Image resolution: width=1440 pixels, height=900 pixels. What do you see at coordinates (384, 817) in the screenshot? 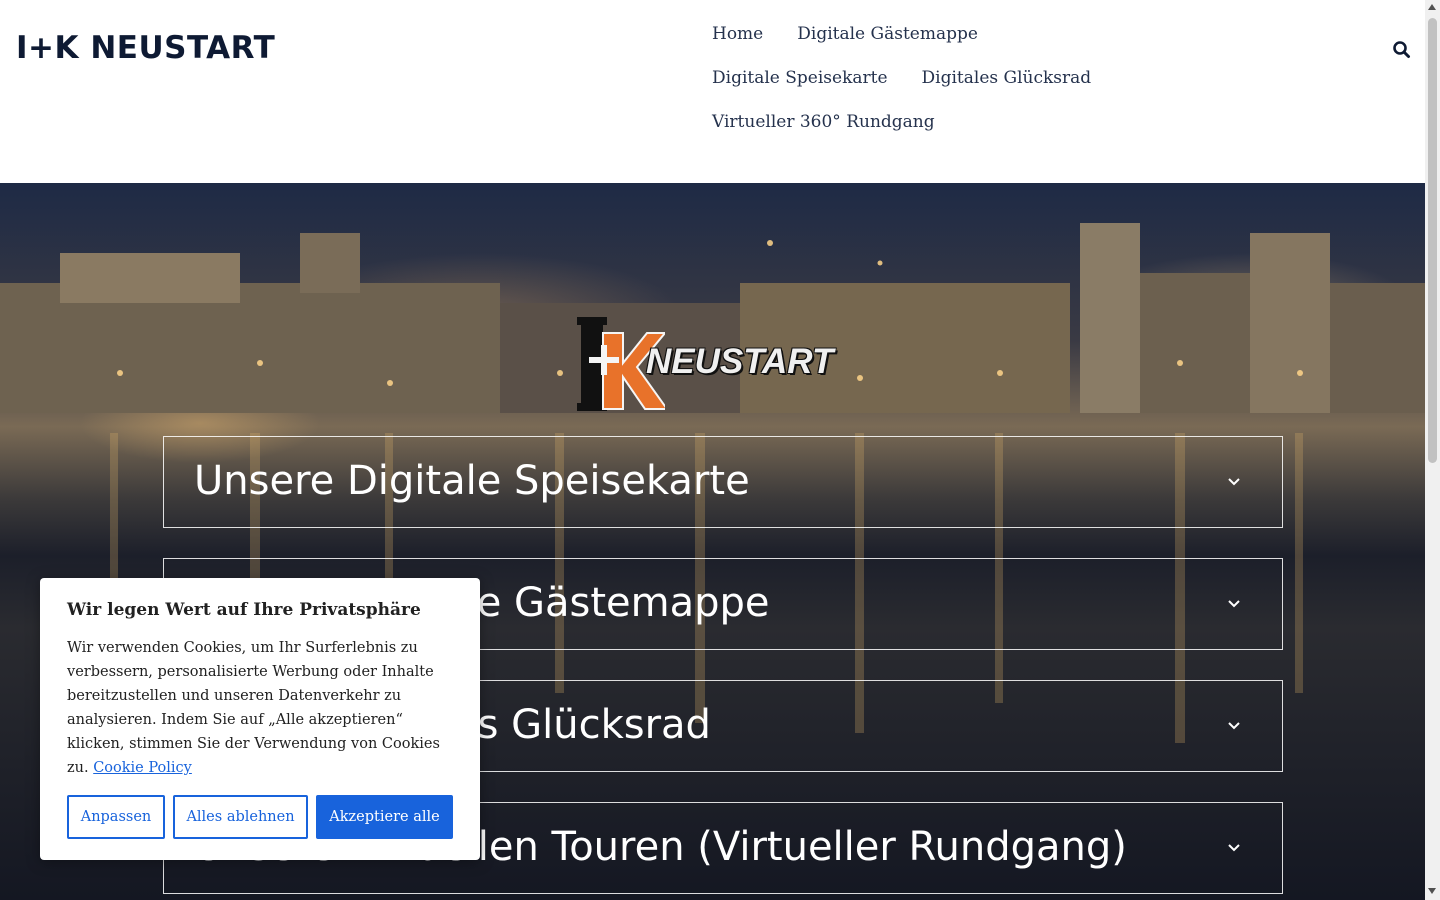
I see `accept-all-button: Akzeptiere alle` at bounding box center [384, 817].